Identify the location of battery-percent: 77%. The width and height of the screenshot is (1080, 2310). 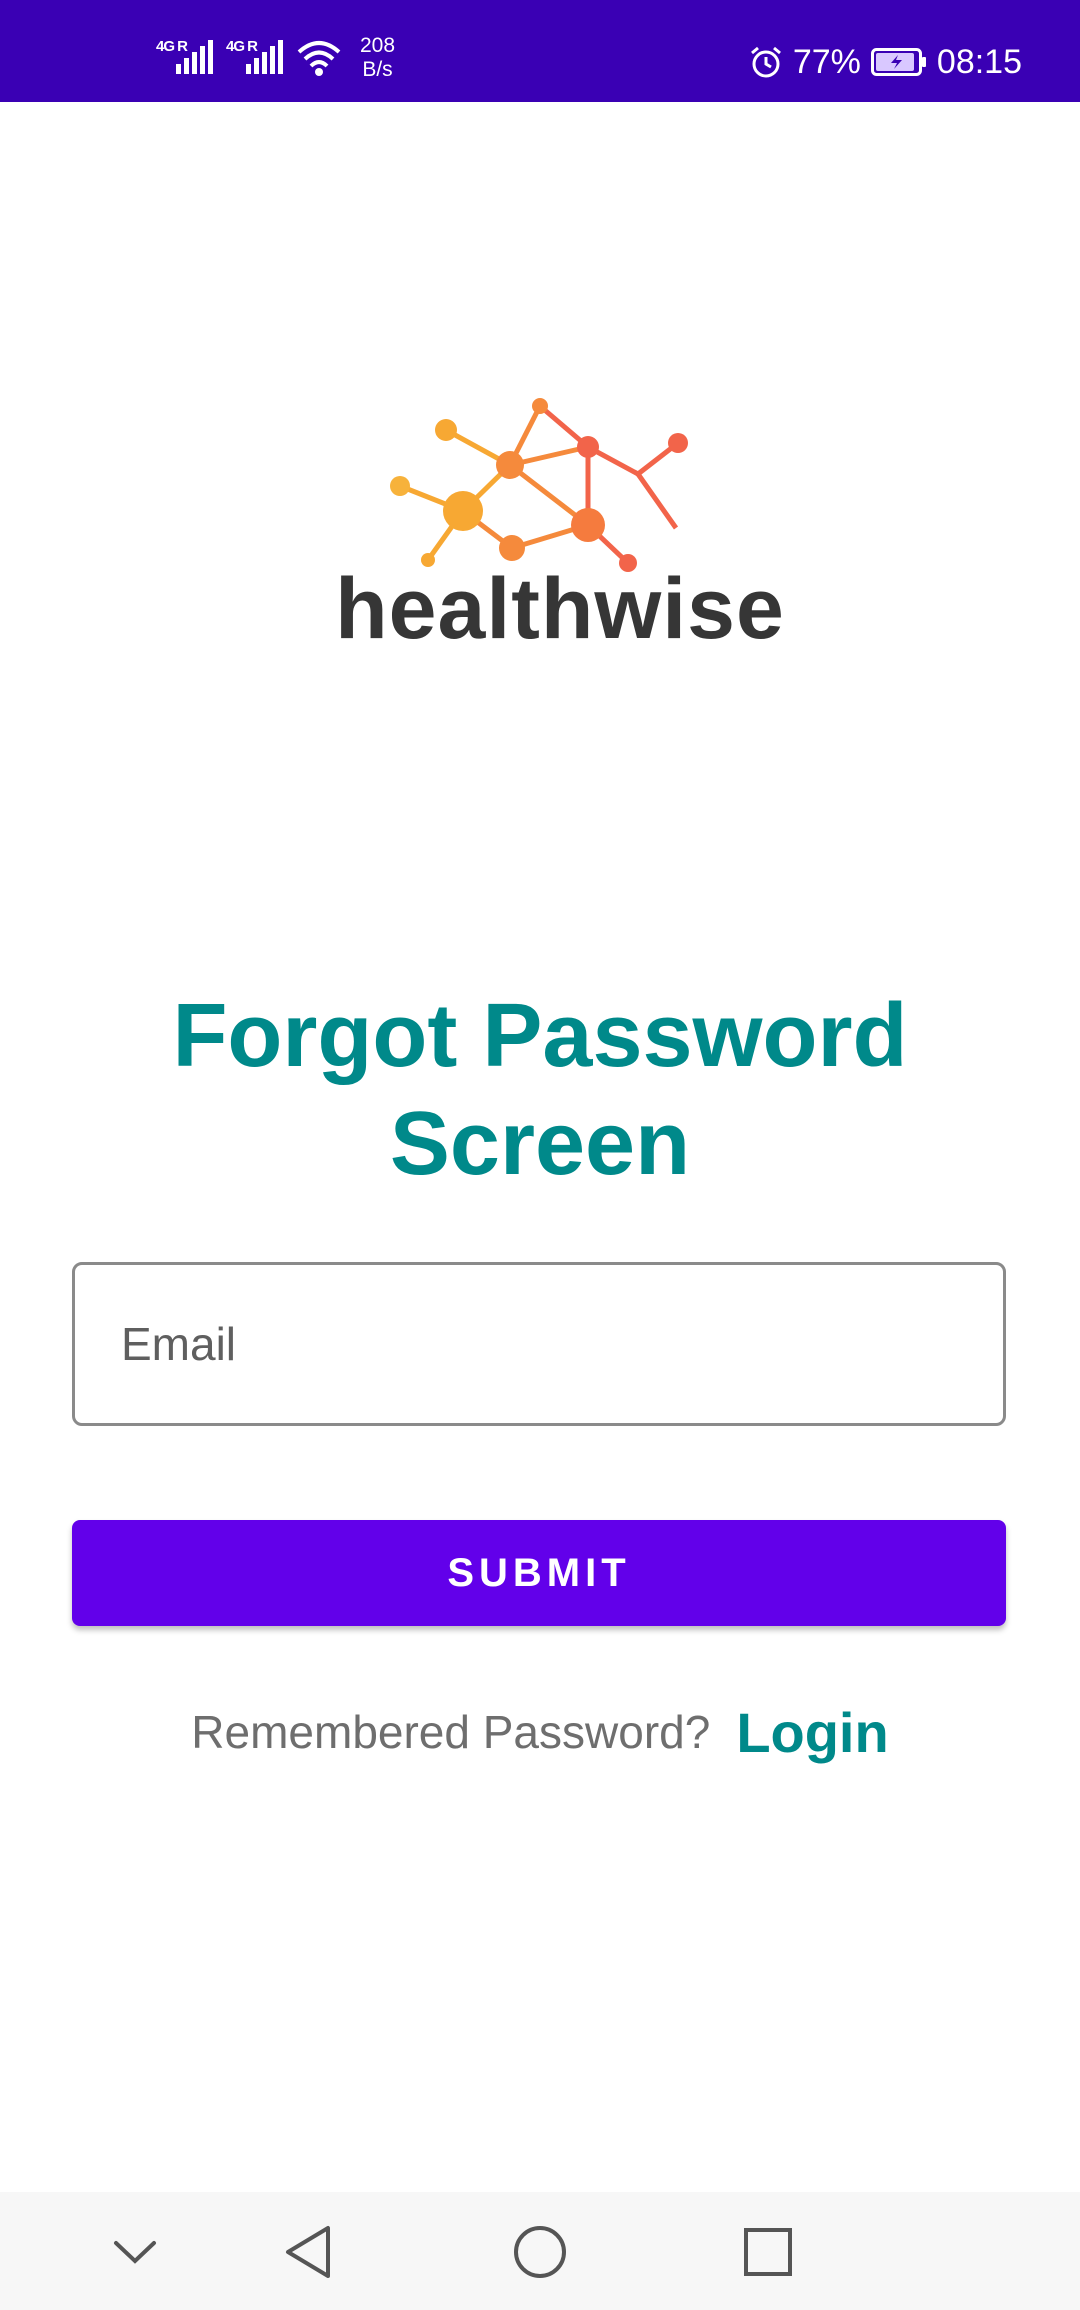
(826, 61).